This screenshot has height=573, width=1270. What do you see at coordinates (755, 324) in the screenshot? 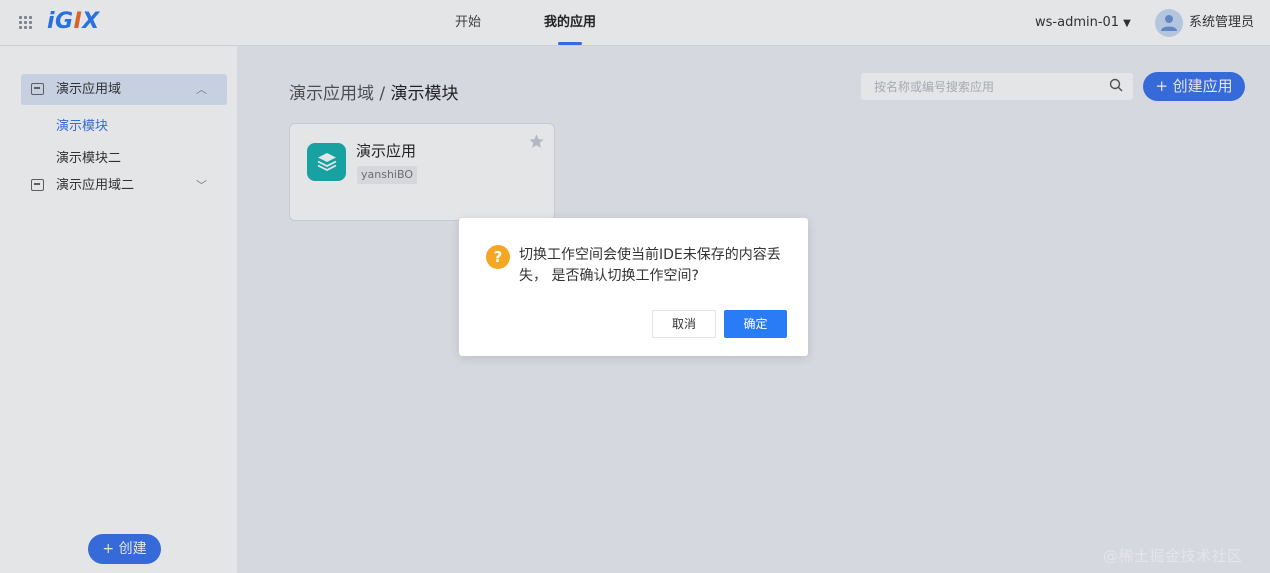
I see `confirm-button: 确定` at bounding box center [755, 324].